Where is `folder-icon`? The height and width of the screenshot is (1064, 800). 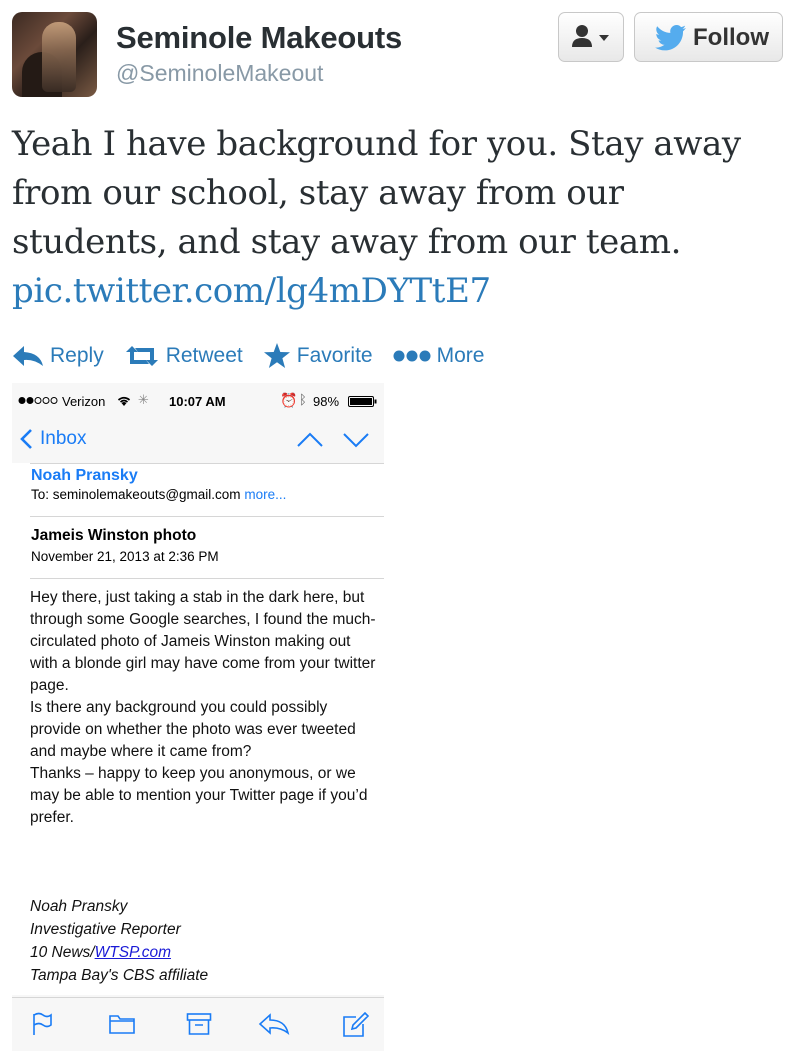 folder-icon is located at coordinates (122, 1024).